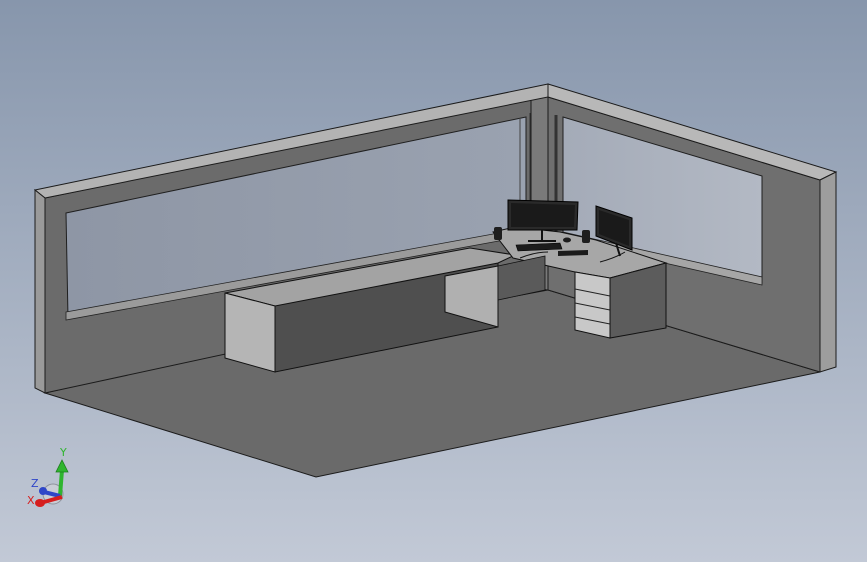 This screenshot has height=562, width=867. What do you see at coordinates (573, 253) in the screenshot?
I see `keyboard-secondary` at bounding box center [573, 253].